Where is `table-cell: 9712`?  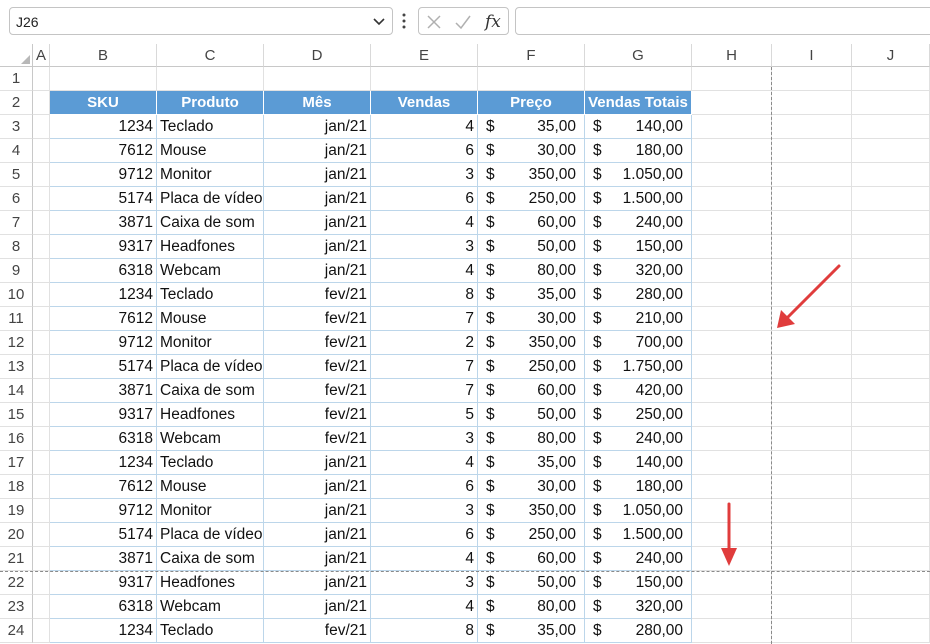 table-cell: 9712 is located at coordinates (103, 175).